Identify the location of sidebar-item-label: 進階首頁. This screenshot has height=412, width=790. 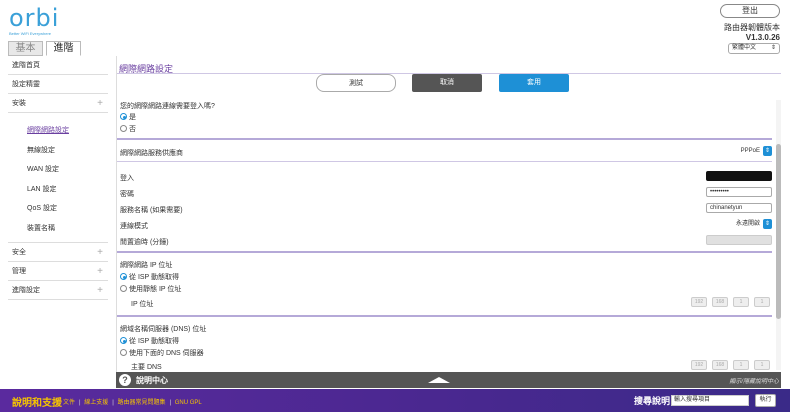
(26, 65).